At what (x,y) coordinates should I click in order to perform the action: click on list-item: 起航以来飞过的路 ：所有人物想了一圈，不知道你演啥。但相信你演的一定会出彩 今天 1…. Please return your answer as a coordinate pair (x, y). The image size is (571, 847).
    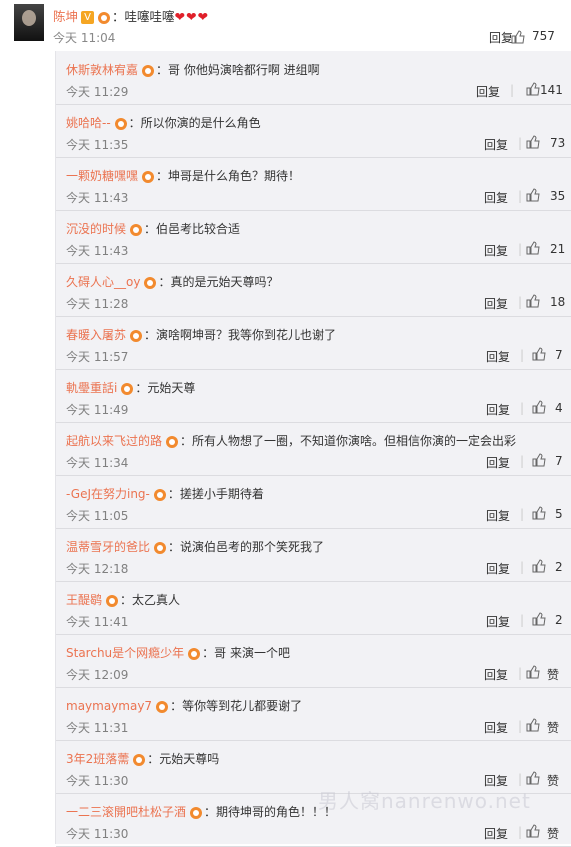
    Looking at the image, I should click on (313, 449).